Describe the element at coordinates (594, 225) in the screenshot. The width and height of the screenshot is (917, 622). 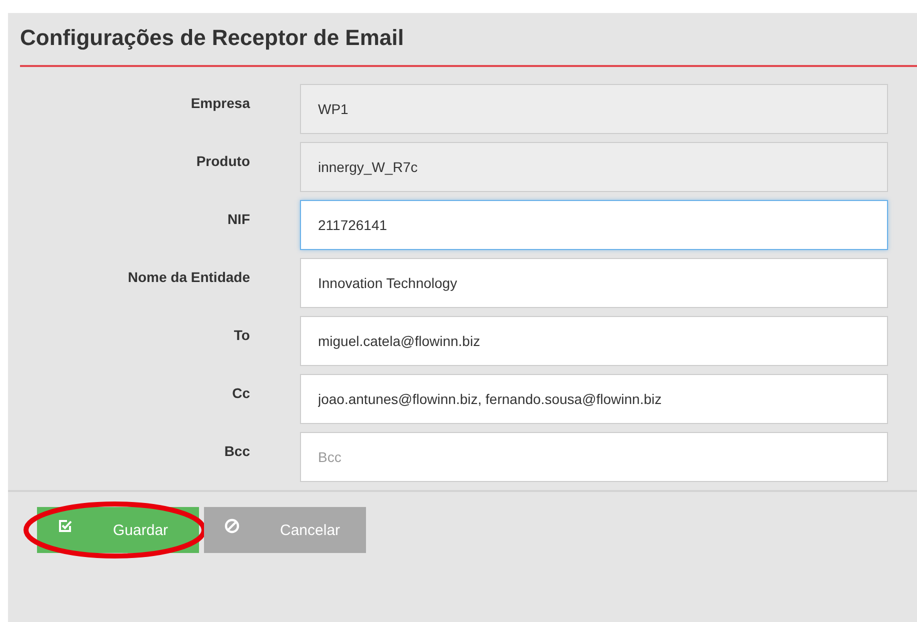
I see `input-field: 211726141` at that location.